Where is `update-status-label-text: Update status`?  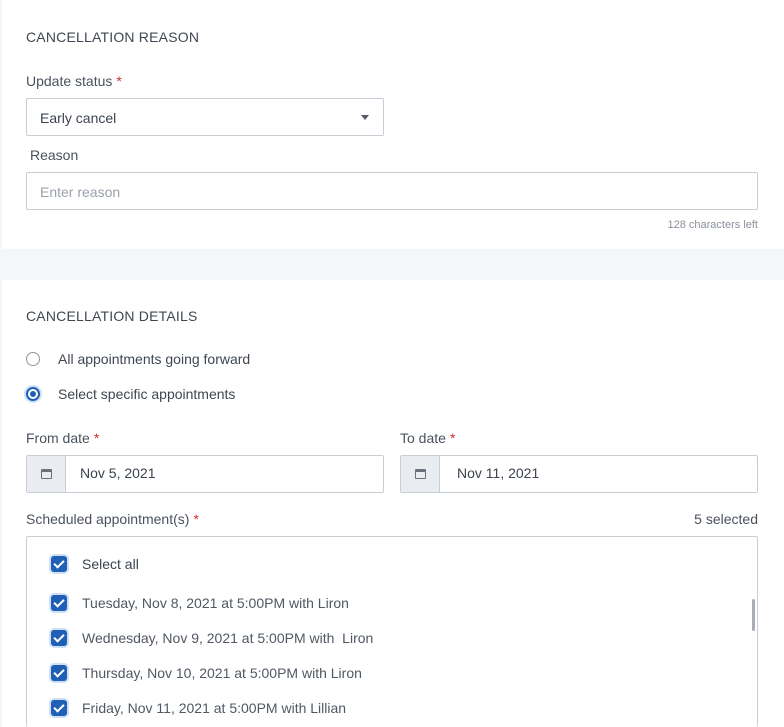 update-status-label-text: Update status is located at coordinates (69, 81).